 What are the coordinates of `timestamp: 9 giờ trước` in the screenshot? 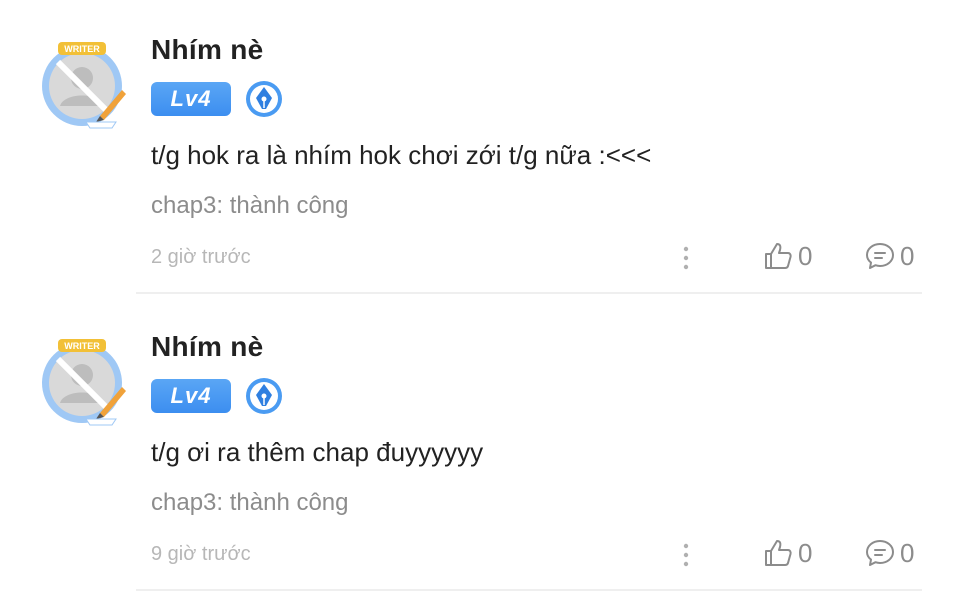 It's located at (201, 554).